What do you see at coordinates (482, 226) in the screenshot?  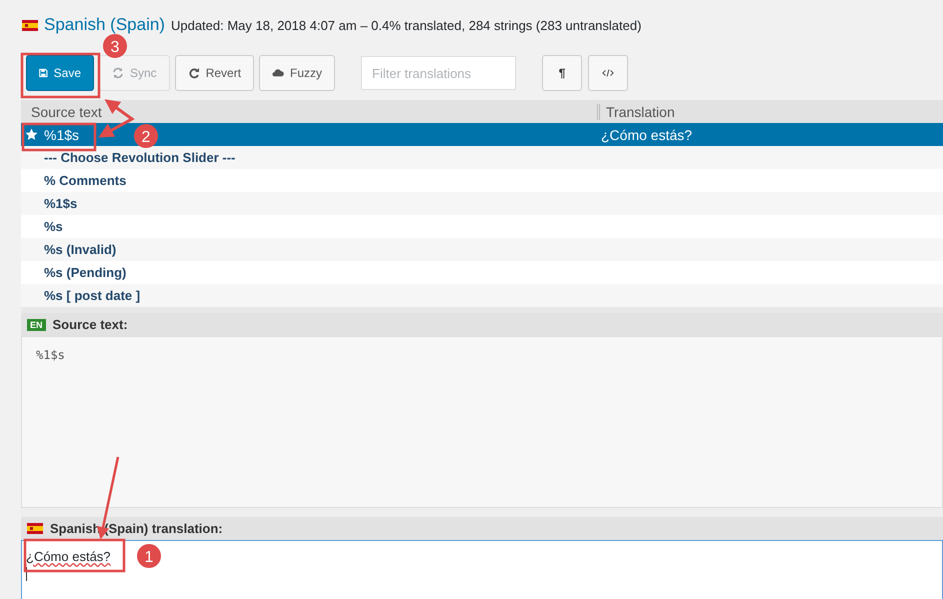 I see `string-row: %s` at bounding box center [482, 226].